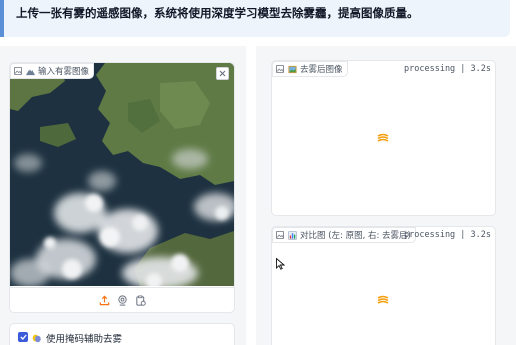 The width and height of the screenshot is (516, 345). What do you see at coordinates (30, 71) in the screenshot?
I see `mountain-snow-icon` at bounding box center [30, 71].